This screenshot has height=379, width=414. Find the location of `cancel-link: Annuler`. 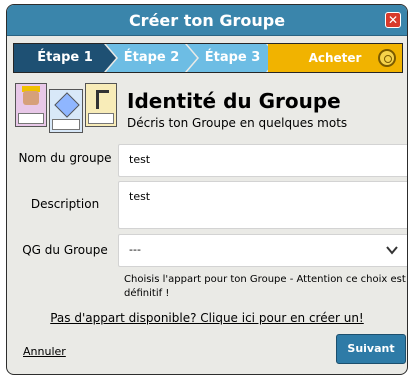

cancel-link: Annuler is located at coordinates (44, 351).